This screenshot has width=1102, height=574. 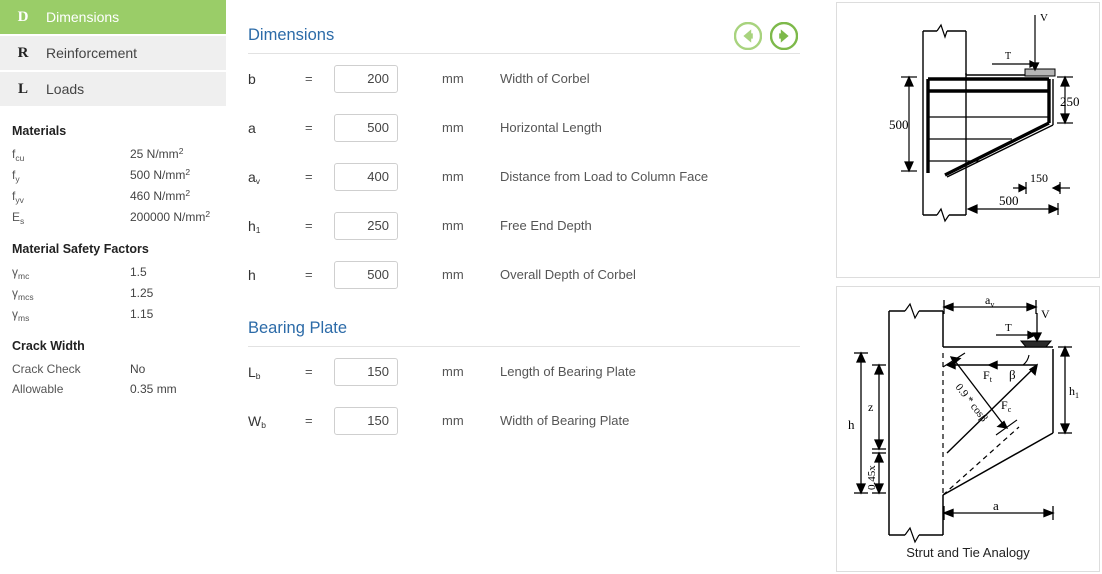 I want to click on safety-factor-symbol: γmc, so click(x=21, y=273).